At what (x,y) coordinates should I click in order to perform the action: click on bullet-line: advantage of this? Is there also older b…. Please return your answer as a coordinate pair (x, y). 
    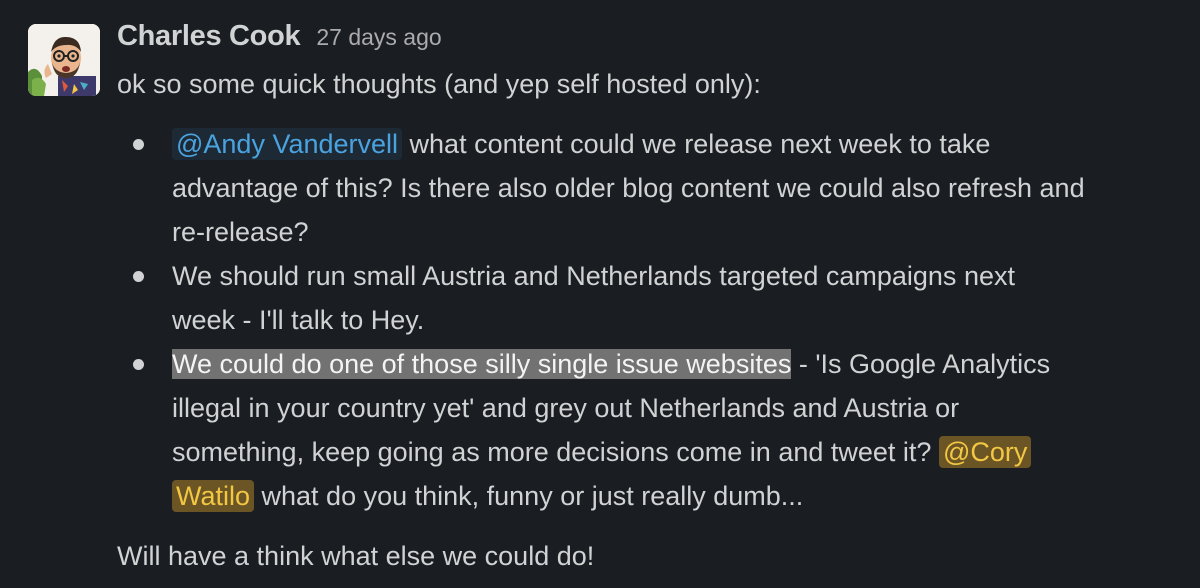
    Looking at the image, I should click on (628, 188).